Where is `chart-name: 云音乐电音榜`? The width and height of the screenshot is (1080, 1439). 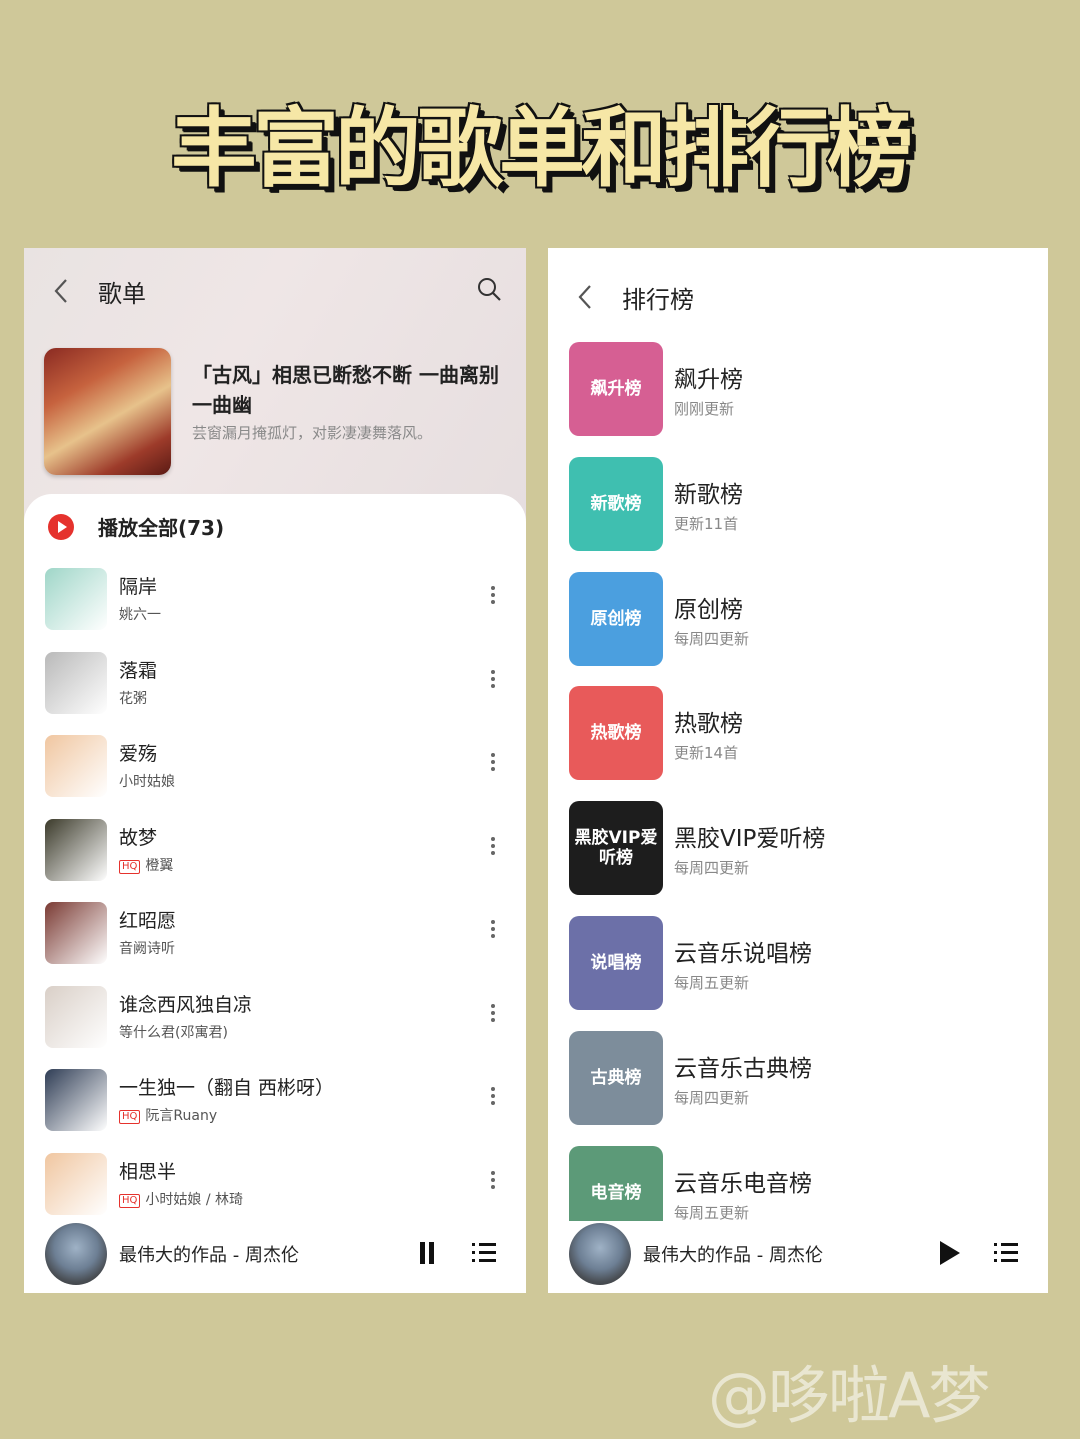 chart-name: 云音乐电音榜 is located at coordinates (743, 1183).